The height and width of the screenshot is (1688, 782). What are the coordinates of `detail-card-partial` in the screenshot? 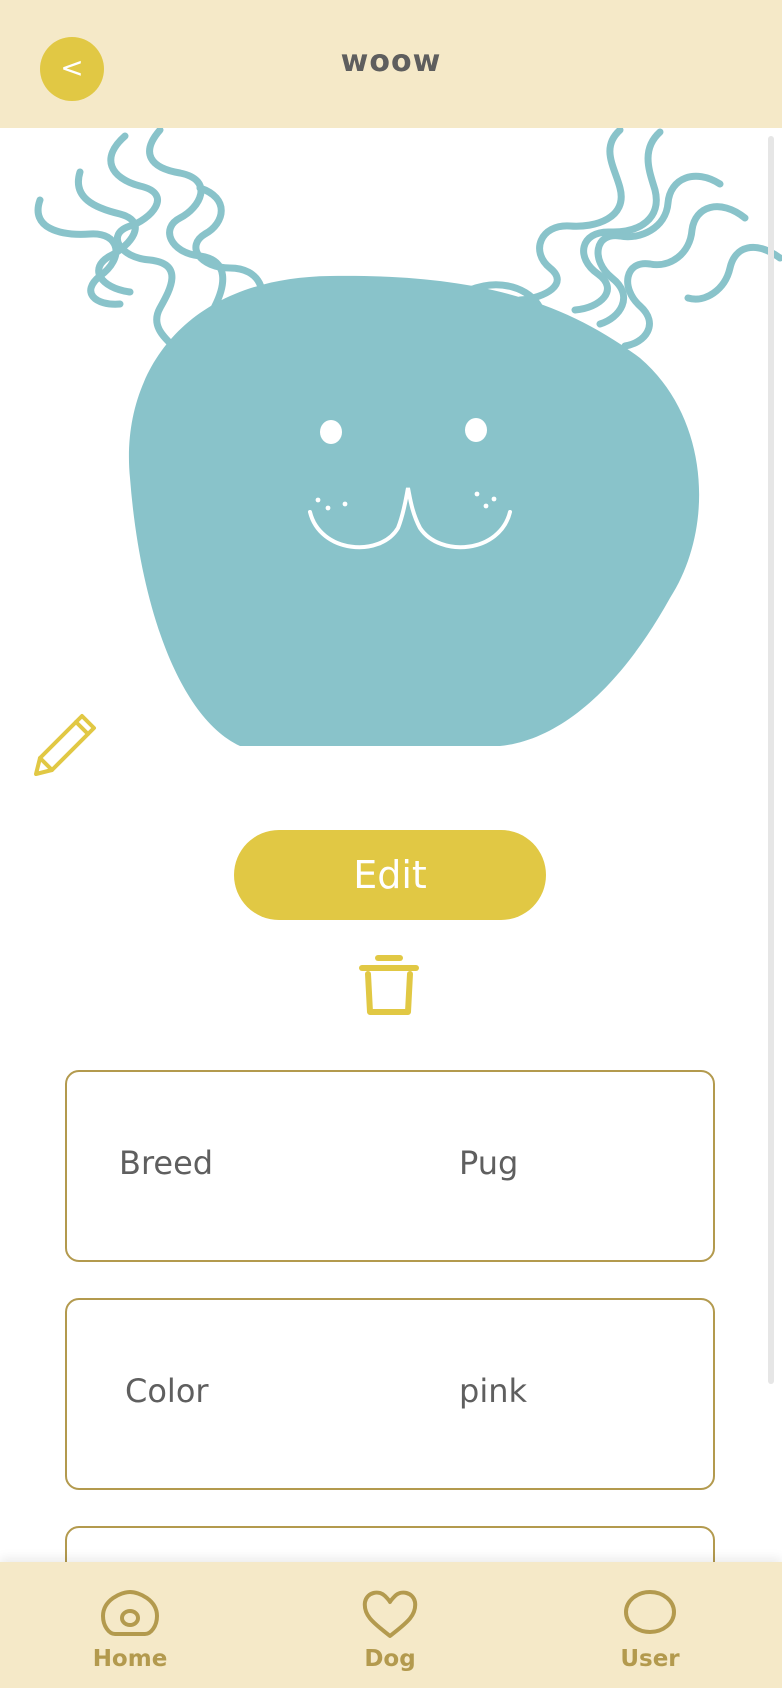 It's located at (390, 1544).